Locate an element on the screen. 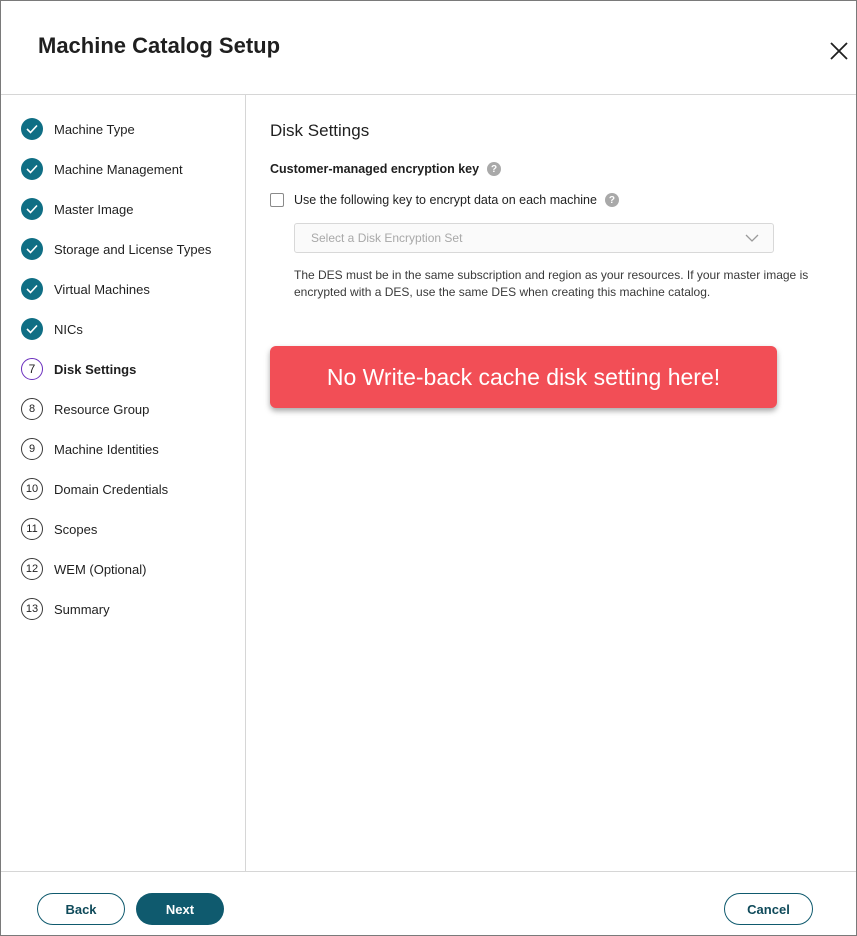 This screenshot has width=857, height=936. wizard-step-label: Machine Management is located at coordinates (118, 169).